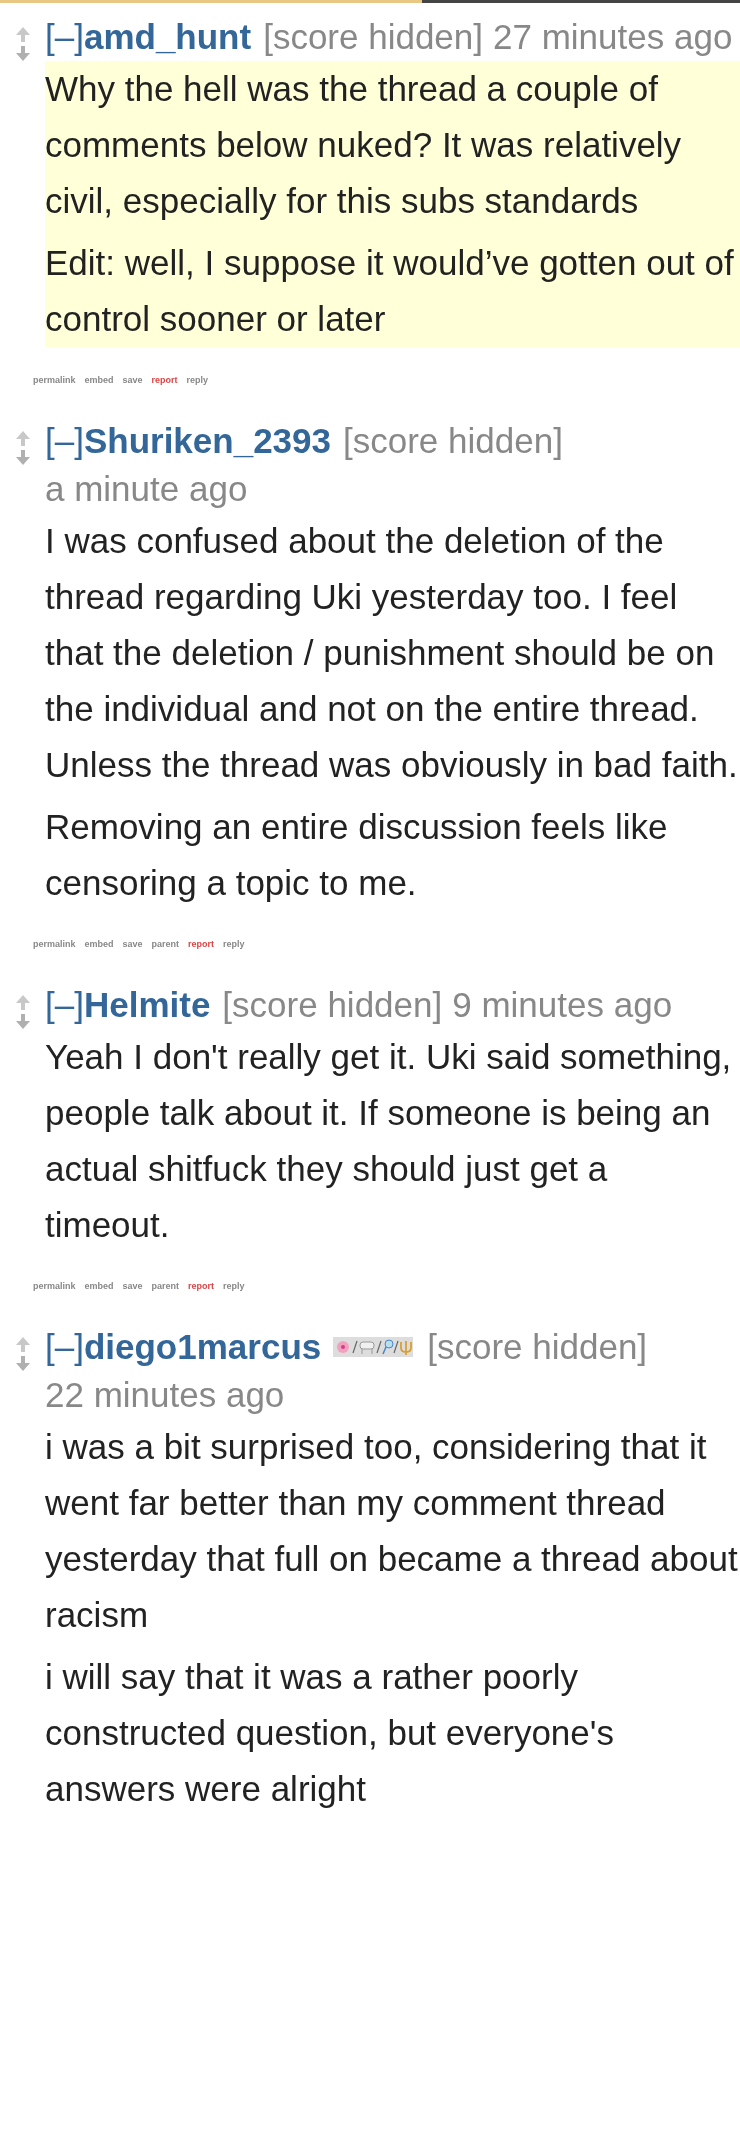 Image resolution: width=740 pixels, height=2138 pixels. What do you see at coordinates (202, 1347) in the screenshot?
I see `author-name: diego1marcus` at bounding box center [202, 1347].